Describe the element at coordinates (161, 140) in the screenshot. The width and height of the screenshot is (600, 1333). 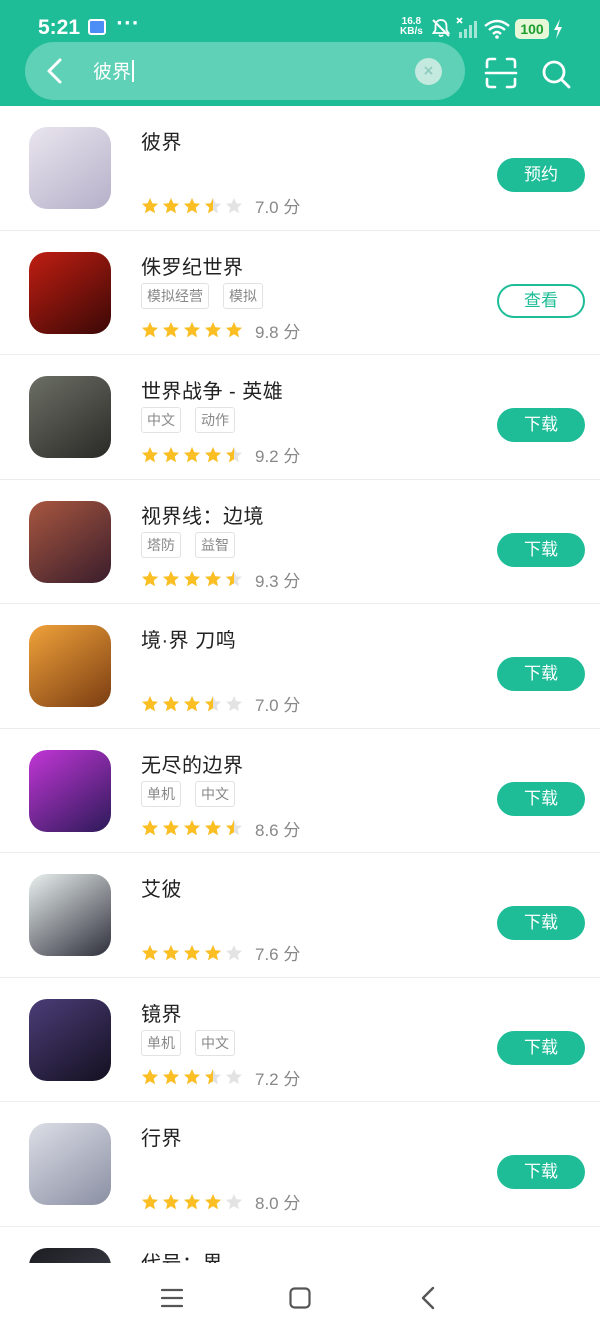
I see `app-name: 彼界` at that location.